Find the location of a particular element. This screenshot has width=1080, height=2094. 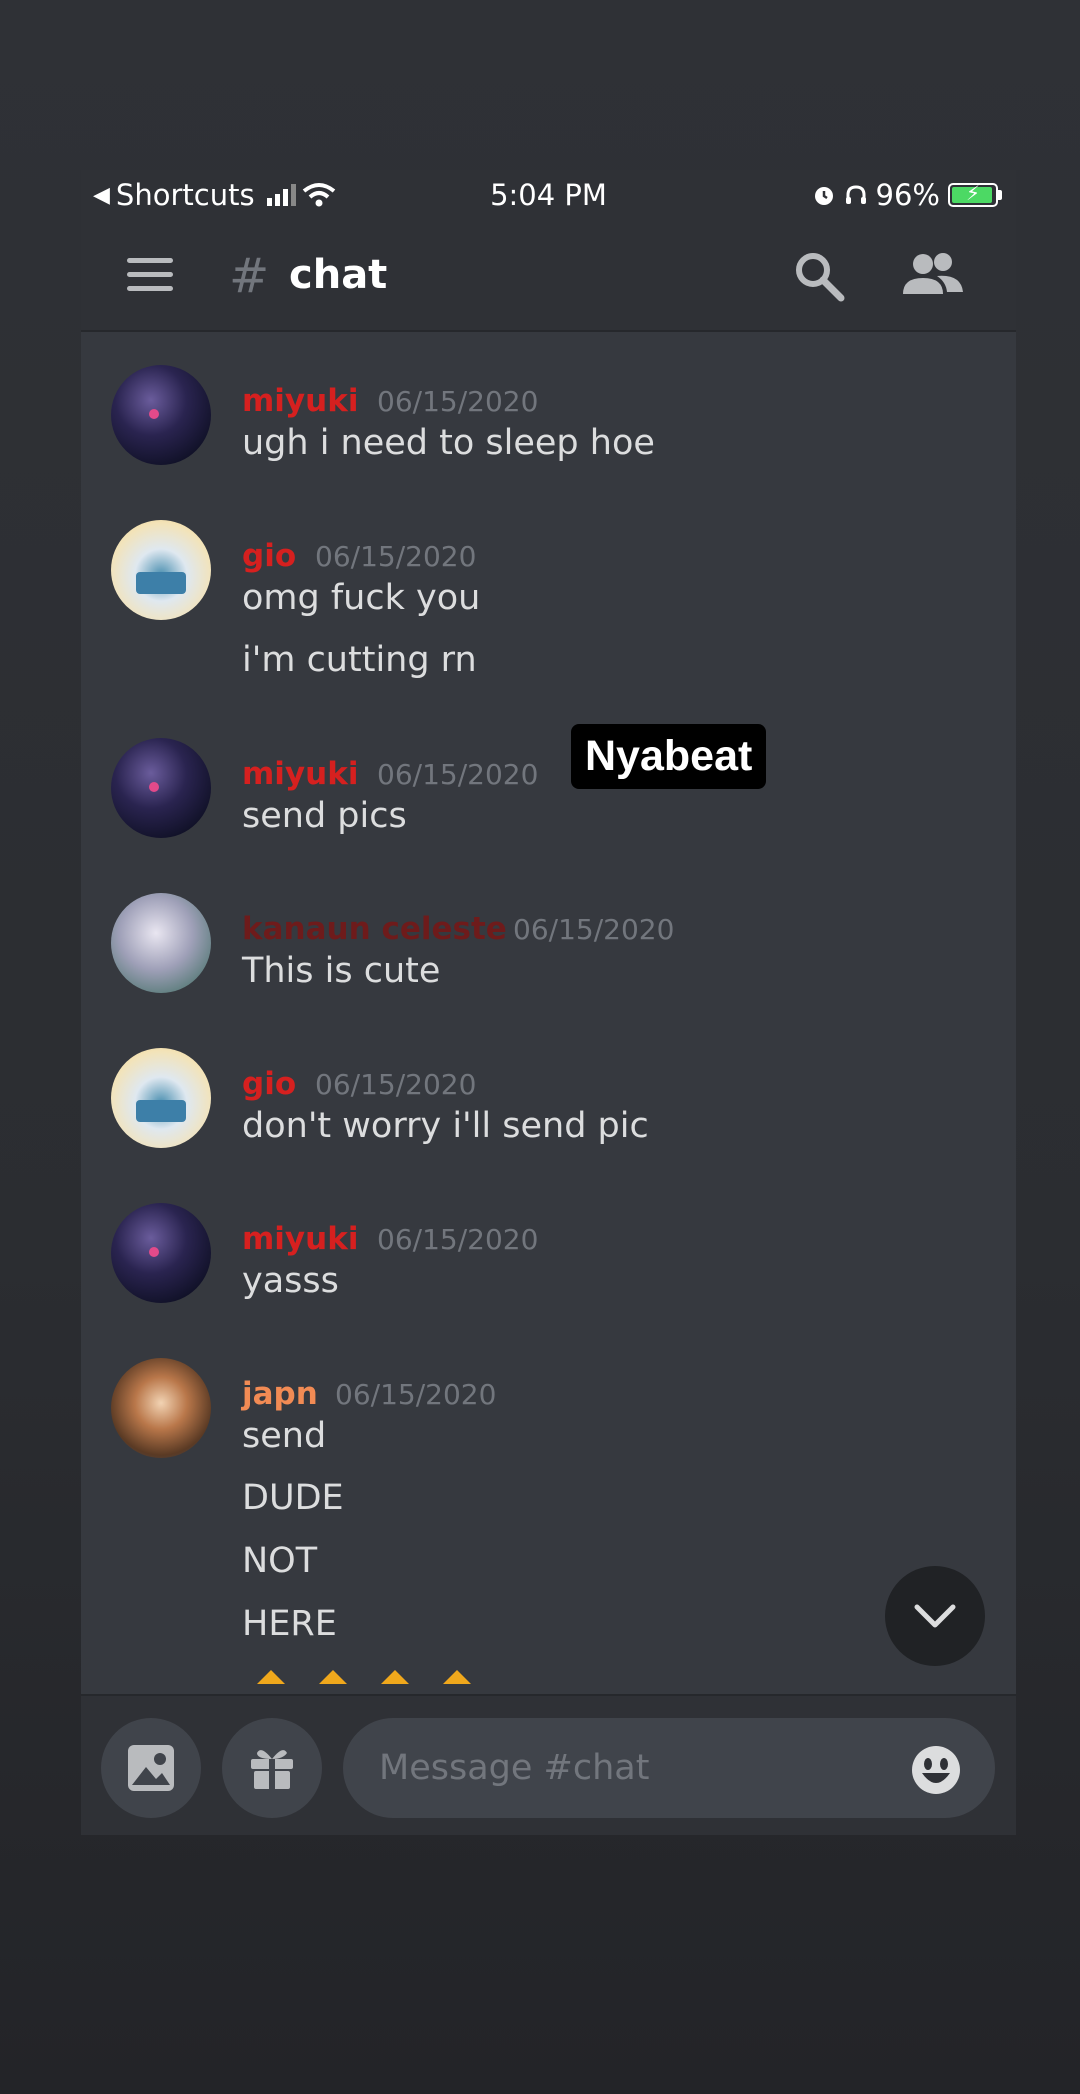

message-text: This is cute is located at coordinates (341, 971).